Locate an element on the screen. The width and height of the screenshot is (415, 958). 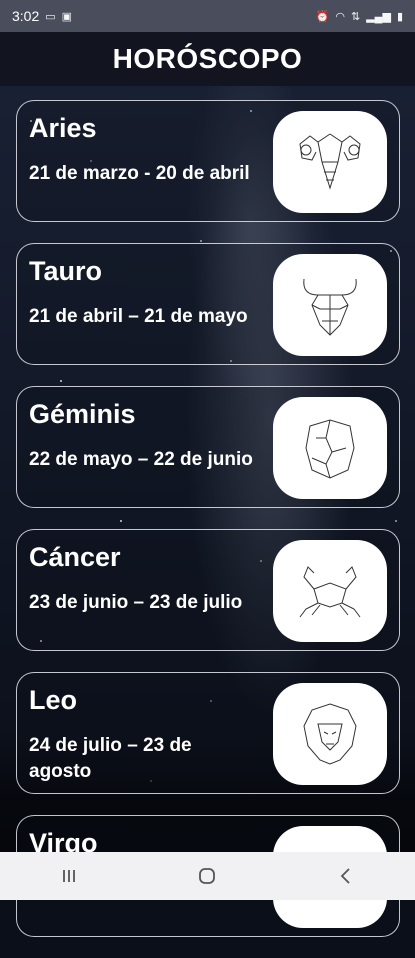
sign-dates: 21 de marzo - 20 de abril is located at coordinates (139, 173).